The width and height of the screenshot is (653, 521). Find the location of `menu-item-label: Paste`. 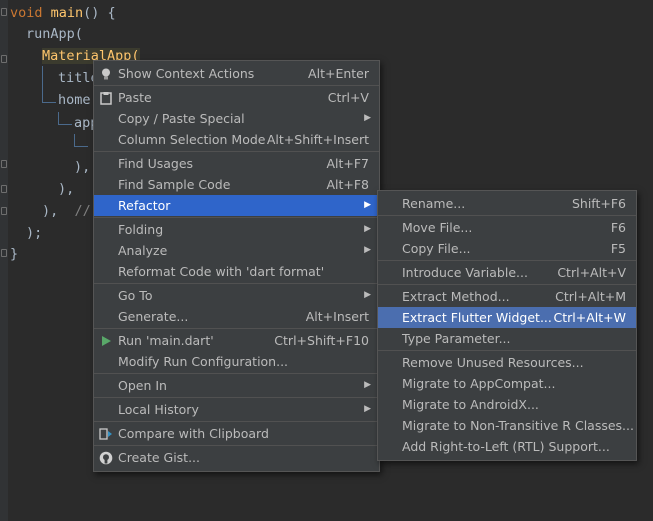

menu-item-label: Paste is located at coordinates (135, 97).